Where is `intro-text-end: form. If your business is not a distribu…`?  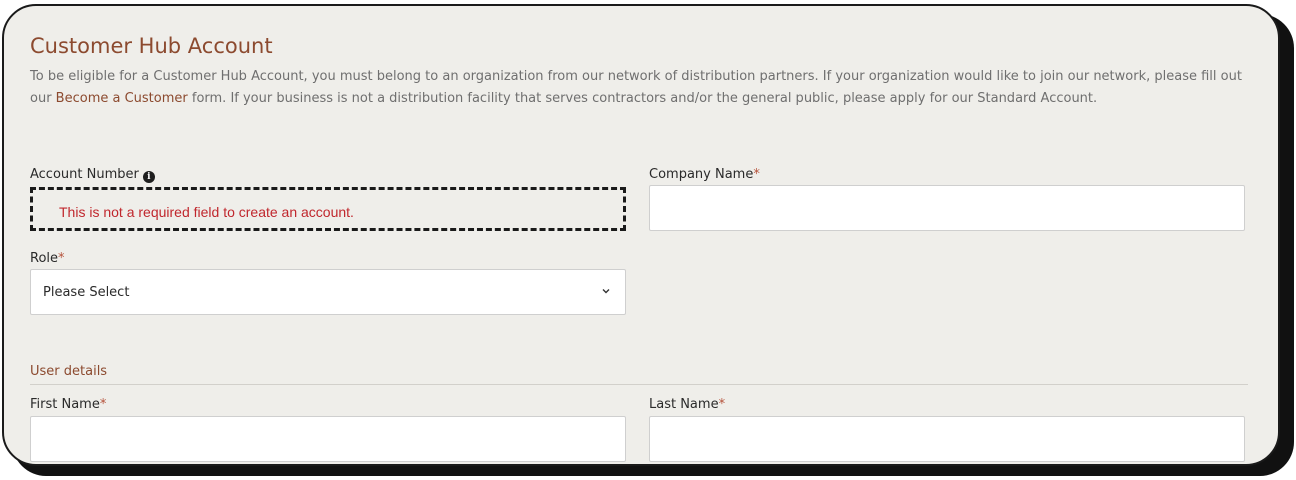
intro-text-end: form. If your business is not a distribu… is located at coordinates (642, 98).